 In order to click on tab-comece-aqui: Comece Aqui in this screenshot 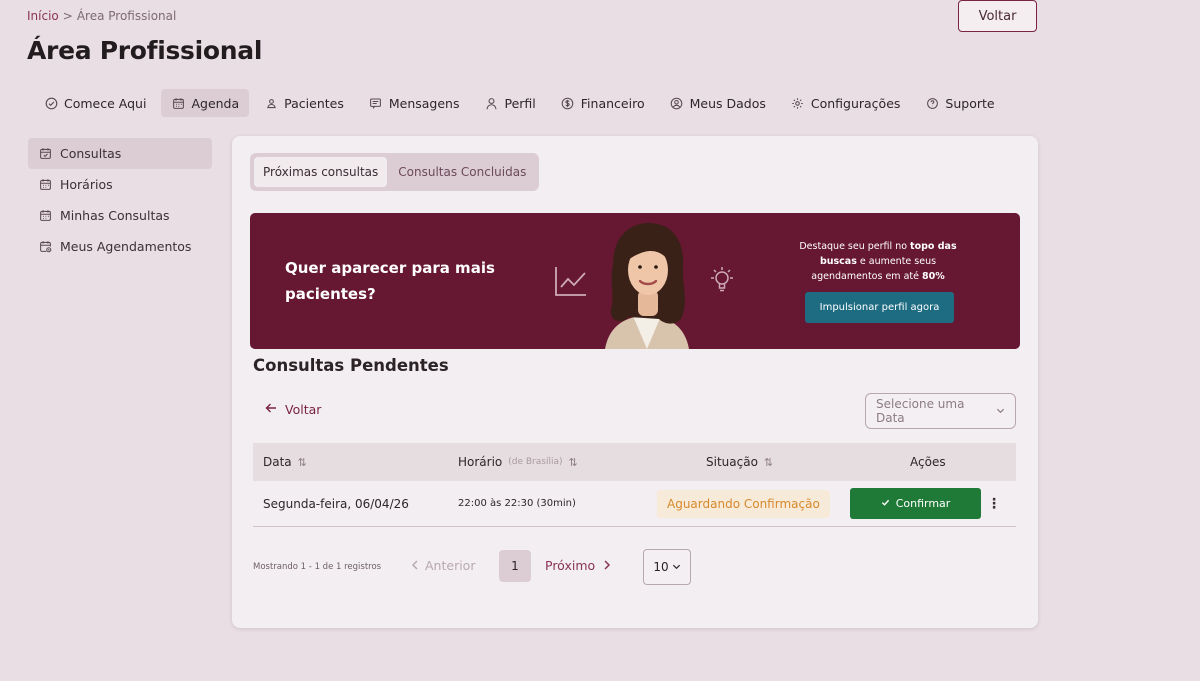, I will do `click(95, 103)`.